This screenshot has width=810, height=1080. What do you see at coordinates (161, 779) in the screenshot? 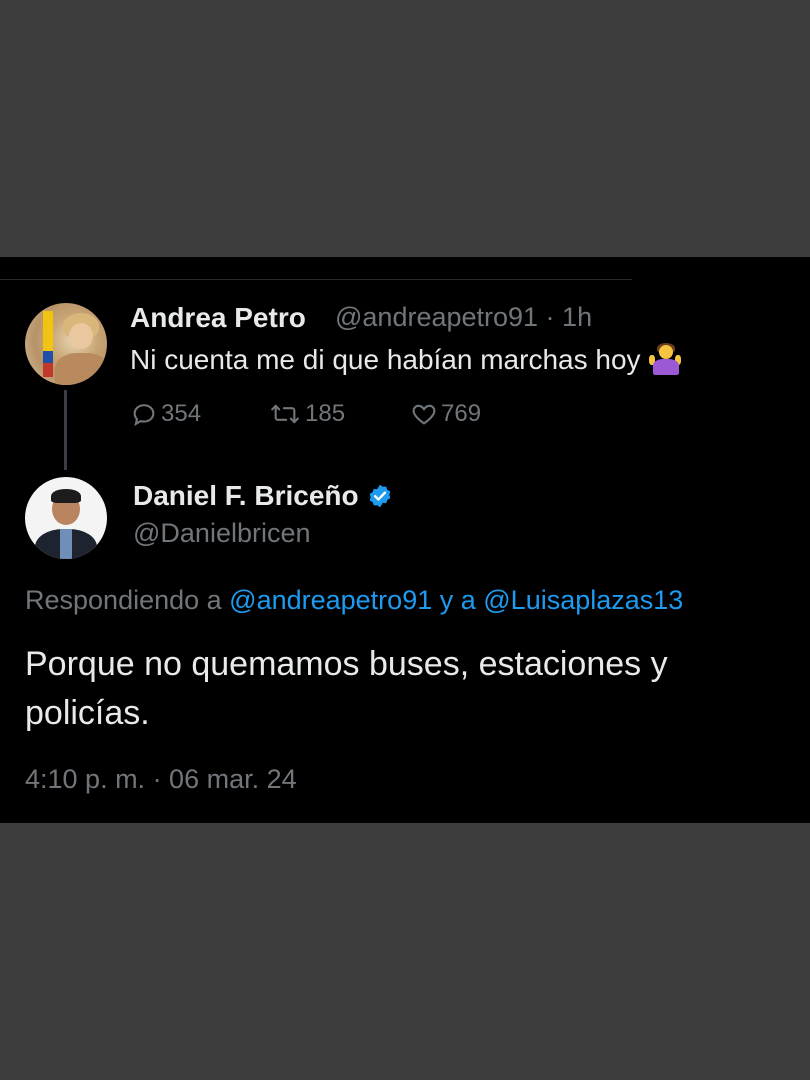
I see `reply-timestamp: 4:10 p. m. · 06 mar. 24` at bounding box center [161, 779].